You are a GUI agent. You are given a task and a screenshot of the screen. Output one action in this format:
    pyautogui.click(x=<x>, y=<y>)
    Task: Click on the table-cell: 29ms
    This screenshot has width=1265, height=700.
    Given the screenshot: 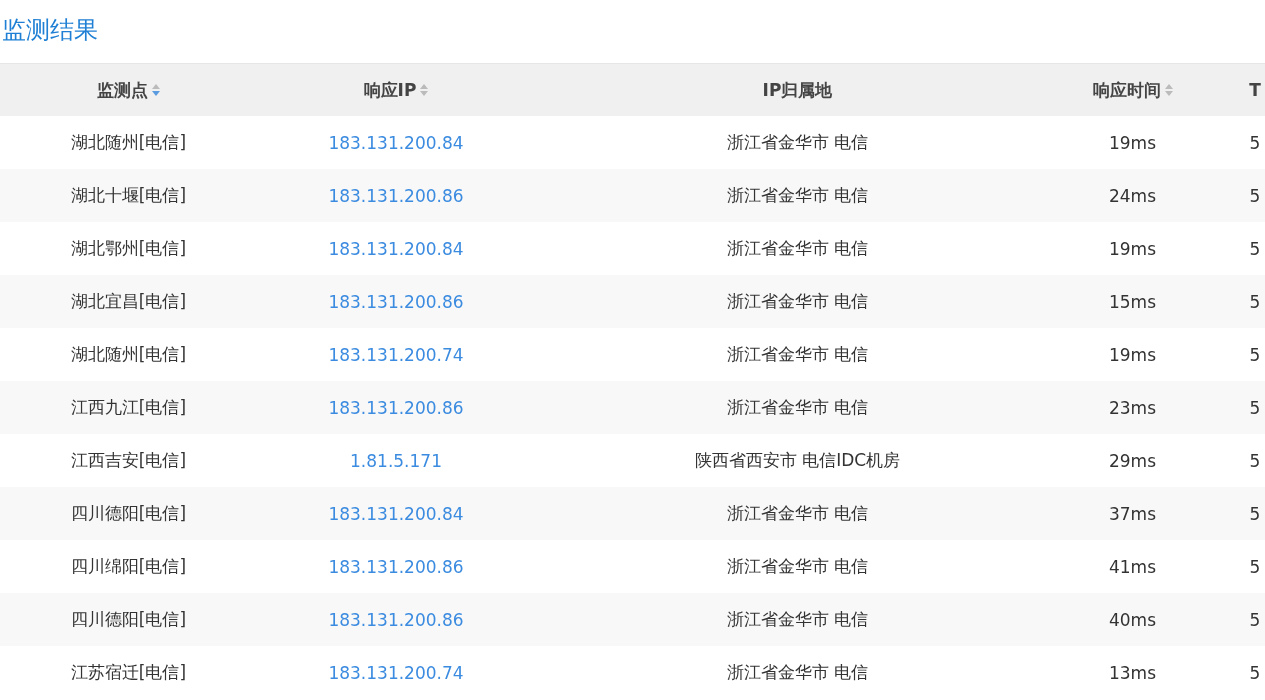 What is the action you would take?
    pyautogui.click(x=1132, y=460)
    